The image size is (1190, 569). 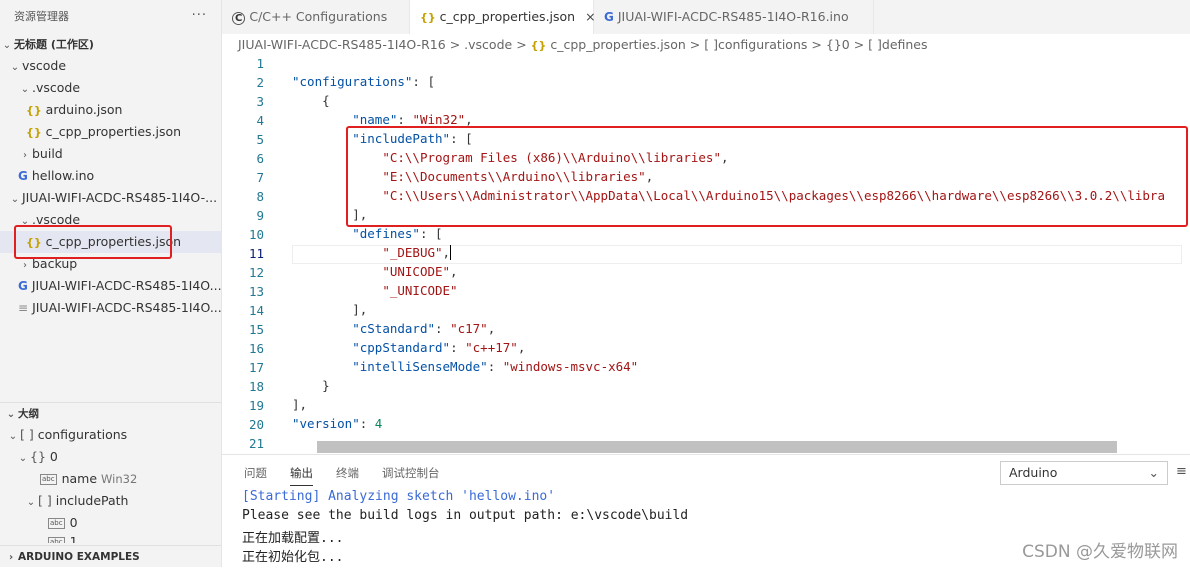 What do you see at coordinates (110, 88) in the screenshot?
I see `folder-dot-vscode: ⌄ .vscode` at bounding box center [110, 88].